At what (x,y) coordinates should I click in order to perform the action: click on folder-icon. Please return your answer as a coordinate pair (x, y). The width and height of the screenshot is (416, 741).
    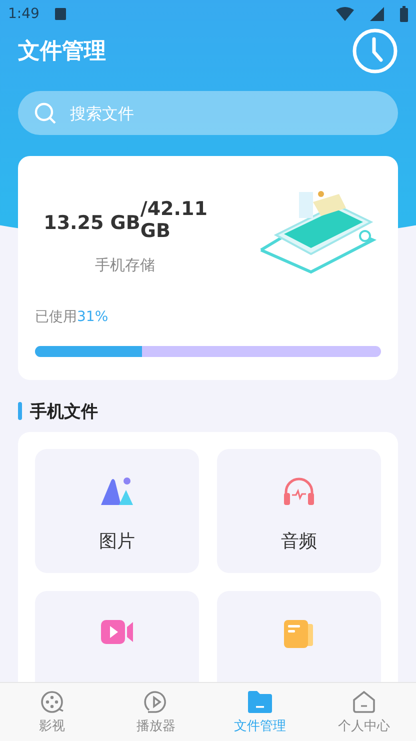
    Looking at the image, I should click on (260, 702).